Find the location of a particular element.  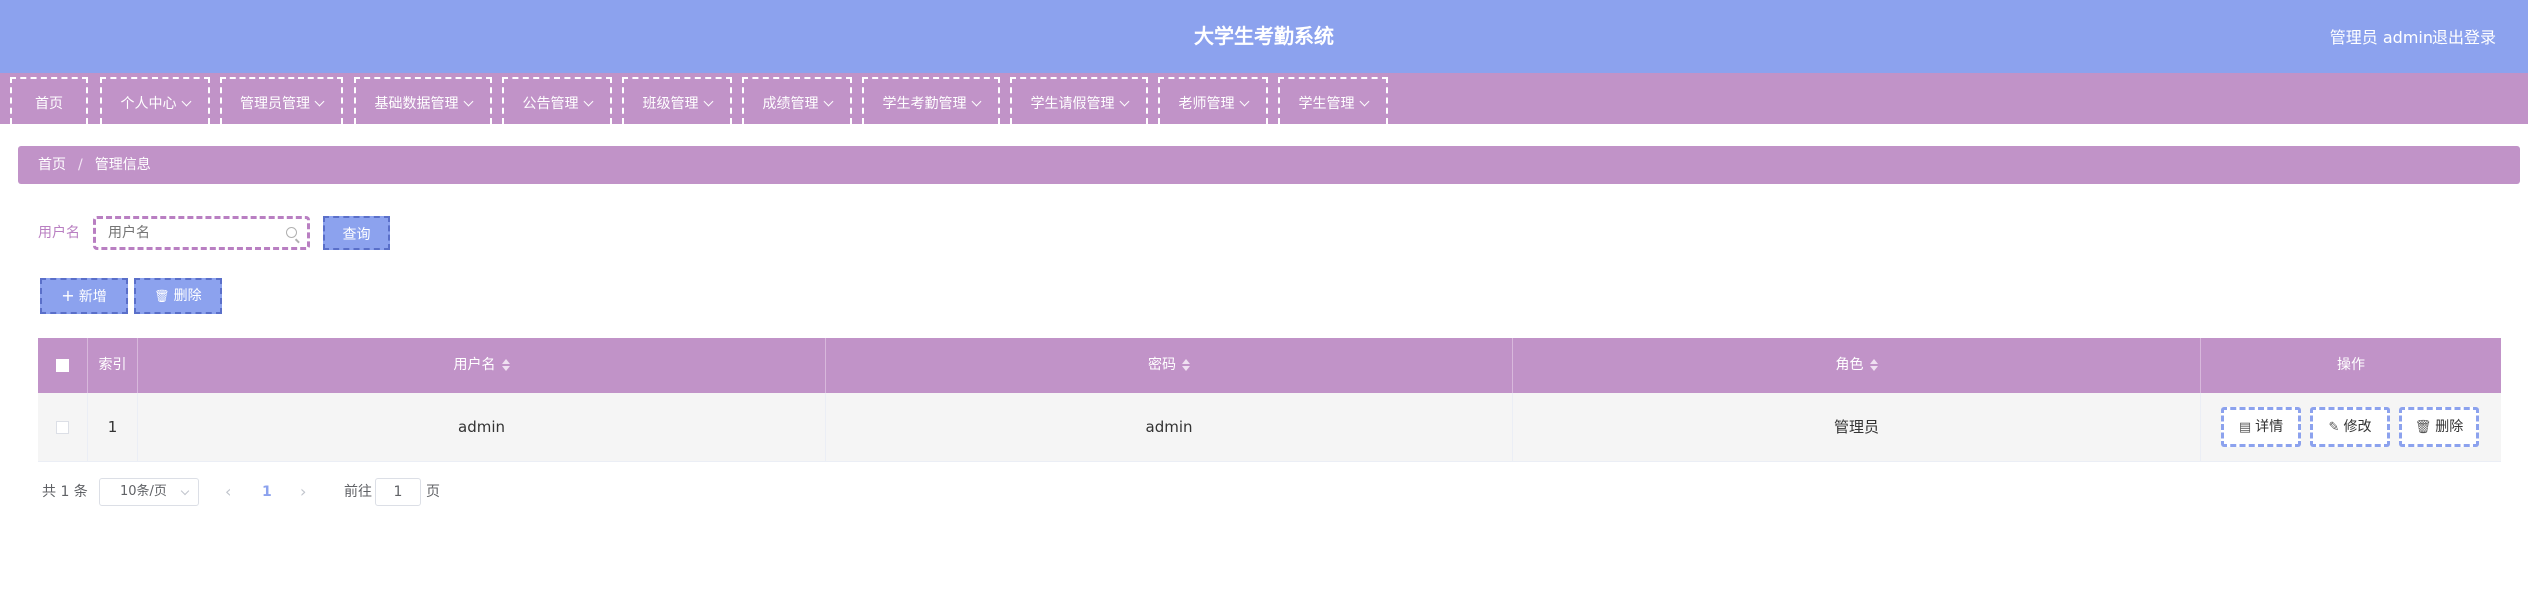

detail-button: ▤ 详情 is located at coordinates (2261, 427).